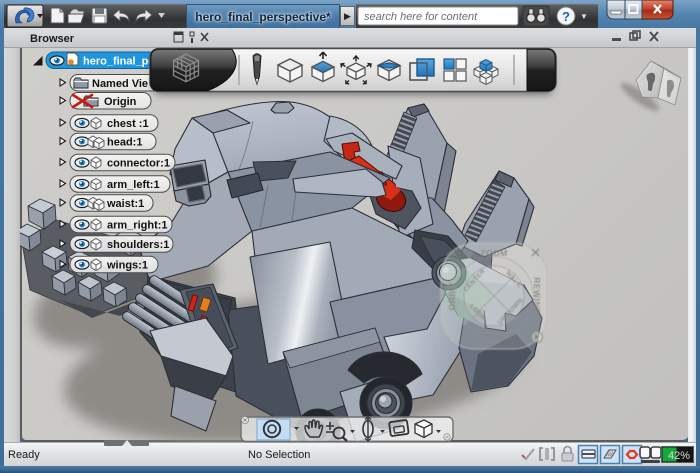 This screenshot has width=700, height=473. Describe the element at coordinates (138, 245) in the screenshot. I see `svg-text: shoulders:1` at that location.